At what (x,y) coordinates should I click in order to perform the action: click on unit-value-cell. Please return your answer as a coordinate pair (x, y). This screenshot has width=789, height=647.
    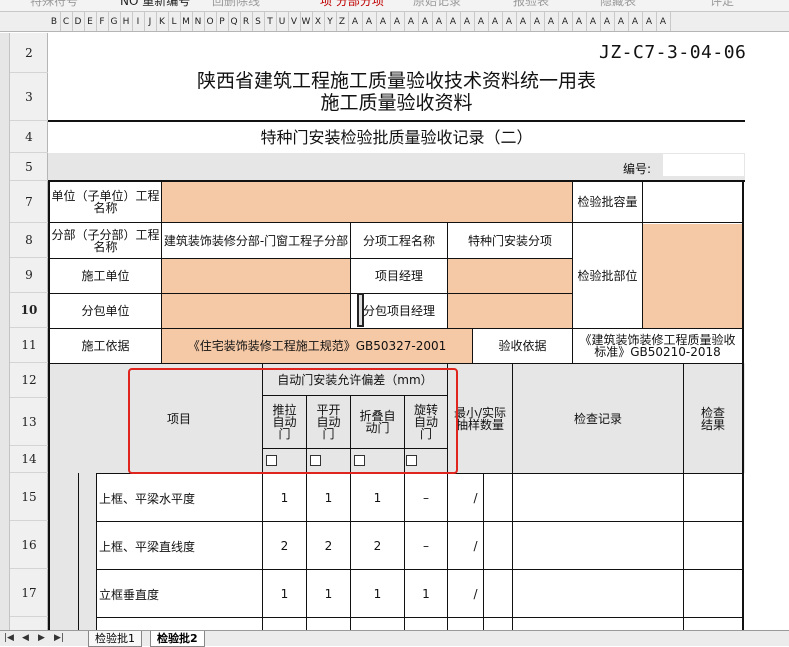
    Looking at the image, I should click on (367, 202).